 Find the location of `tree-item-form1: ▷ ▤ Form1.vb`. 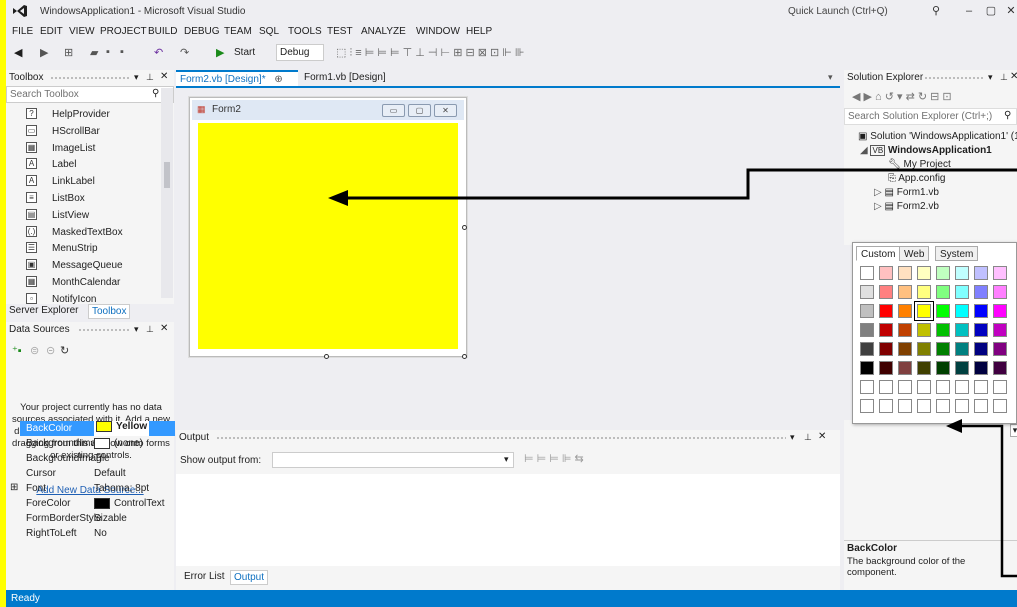

tree-item-form1: ▷ ▤ Form1.vb is located at coordinates (906, 192).